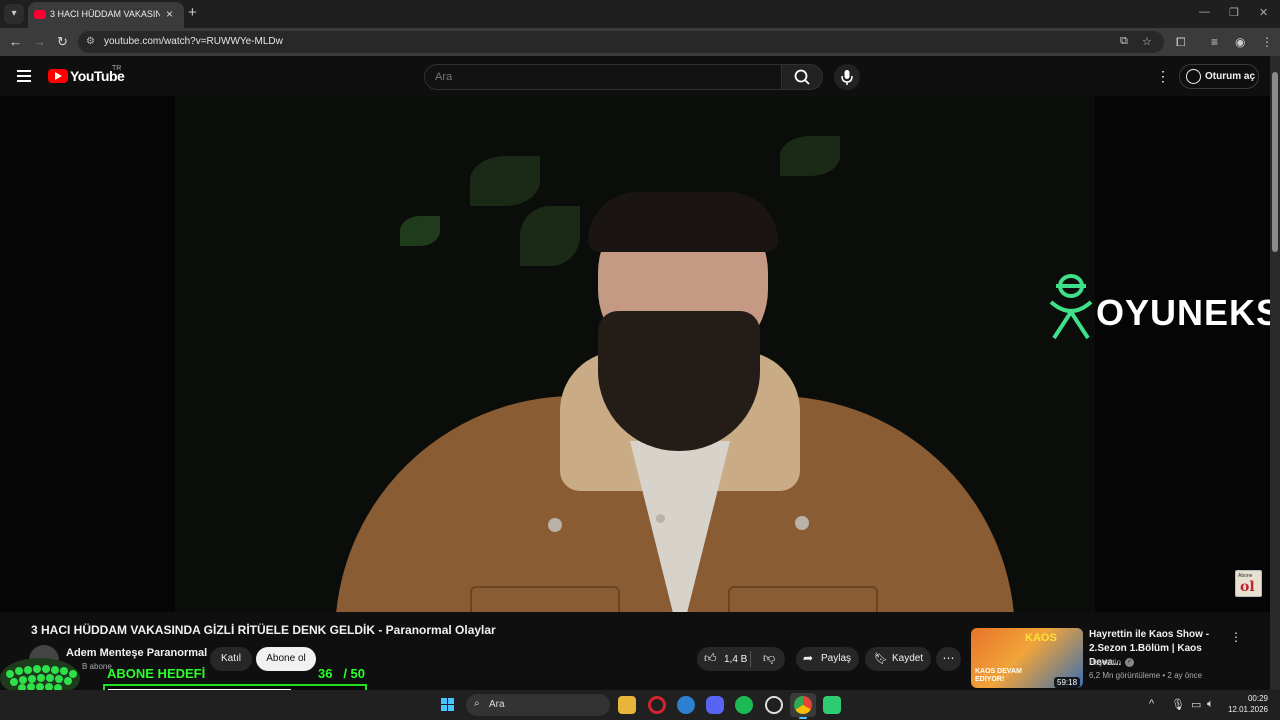 Image resolution: width=1280 pixels, height=720 pixels. What do you see at coordinates (39, 41) in the screenshot?
I see `forward-arrow-icon: →` at bounding box center [39, 41].